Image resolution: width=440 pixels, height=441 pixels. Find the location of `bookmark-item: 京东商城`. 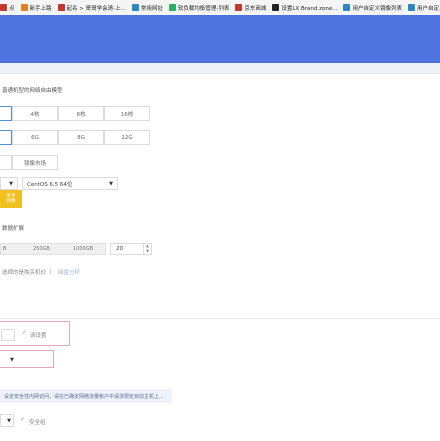

bookmark-item: 京东商城 is located at coordinates (250, 8).